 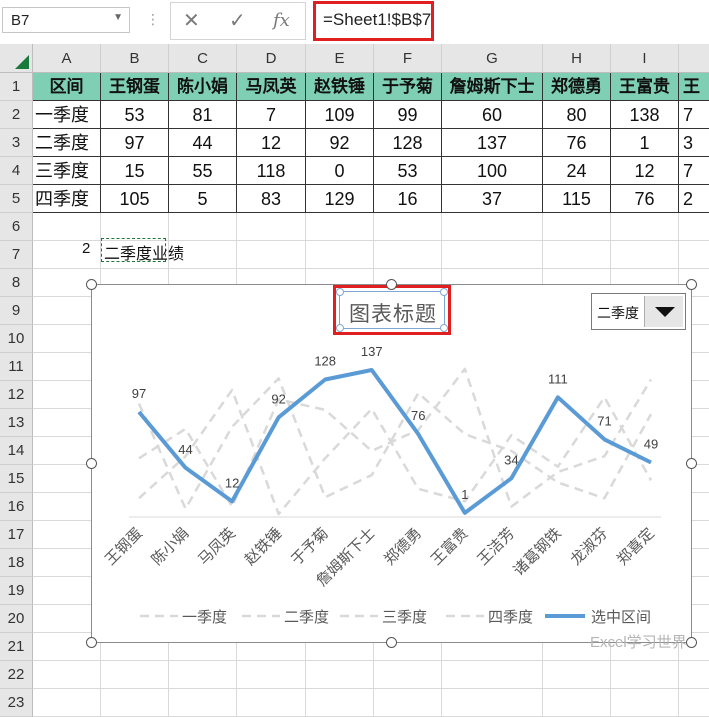 What do you see at coordinates (170, 546) in the screenshot?
I see `x-tick-label: 陈小娟` at bounding box center [170, 546].